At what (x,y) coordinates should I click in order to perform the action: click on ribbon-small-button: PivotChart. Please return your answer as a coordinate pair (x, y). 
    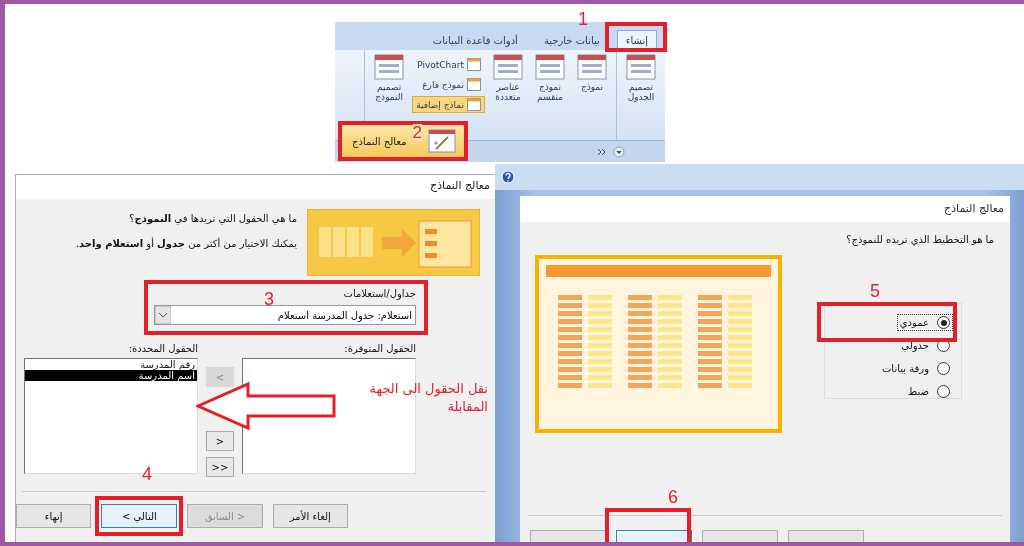
    Looking at the image, I should click on (448, 64).